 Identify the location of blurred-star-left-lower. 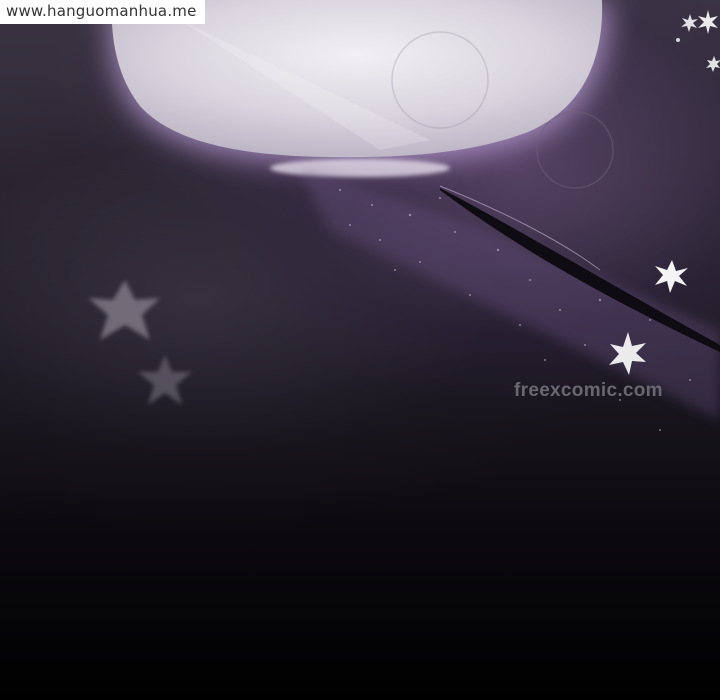
(165, 380).